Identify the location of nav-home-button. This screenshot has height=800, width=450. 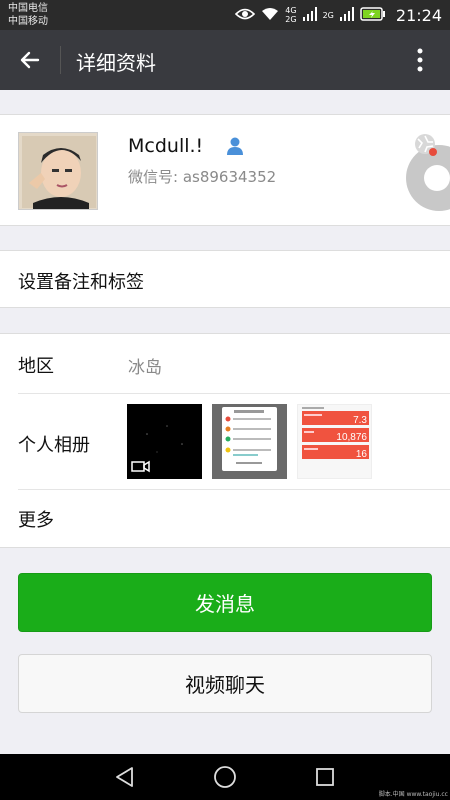
(225, 777).